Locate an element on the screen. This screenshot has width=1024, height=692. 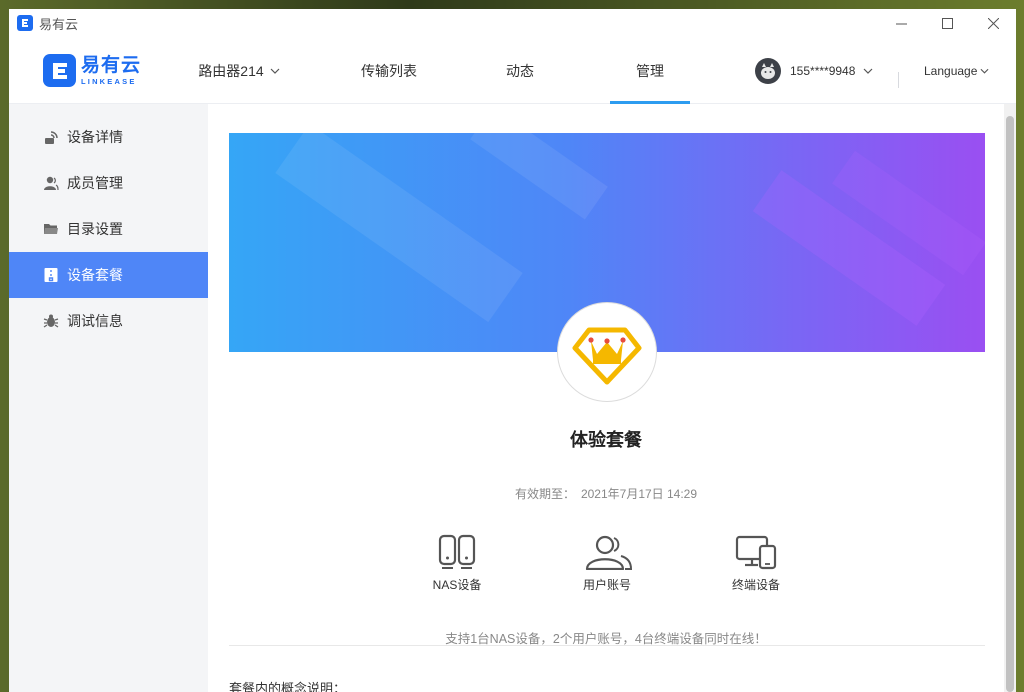
close-icon is located at coordinates (993, 23).